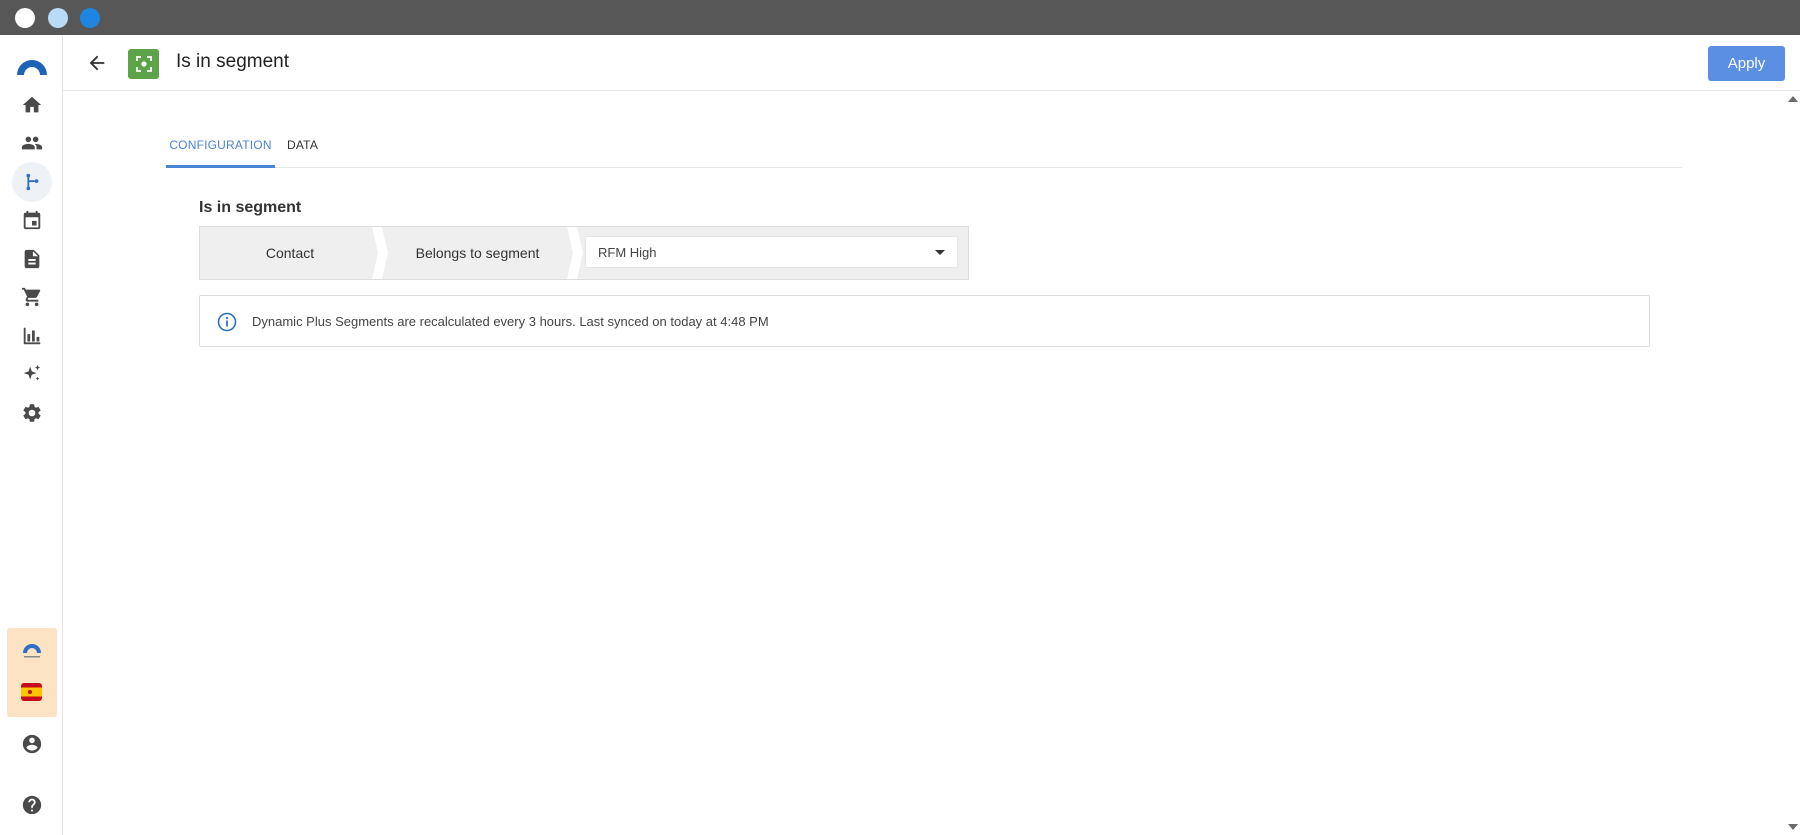  I want to click on sidebar-item-flows, so click(32, 182).